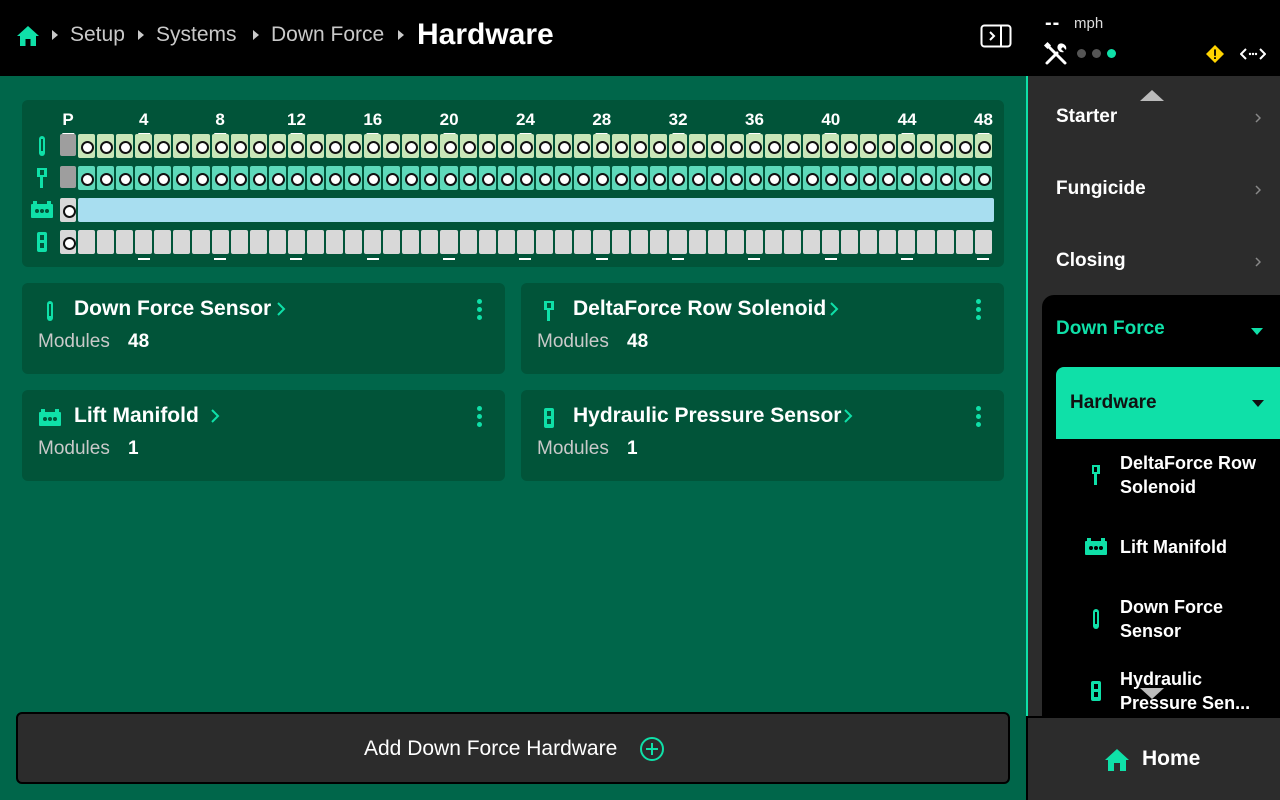 This screenshot has height=800, width=1280. I want to click on solenoid-icon, so click(549, 311).